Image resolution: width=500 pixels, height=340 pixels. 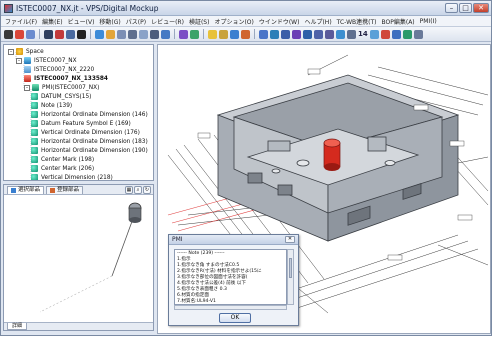 I want to click on menu-file: ファイル(F), so click(x=21, y=21).